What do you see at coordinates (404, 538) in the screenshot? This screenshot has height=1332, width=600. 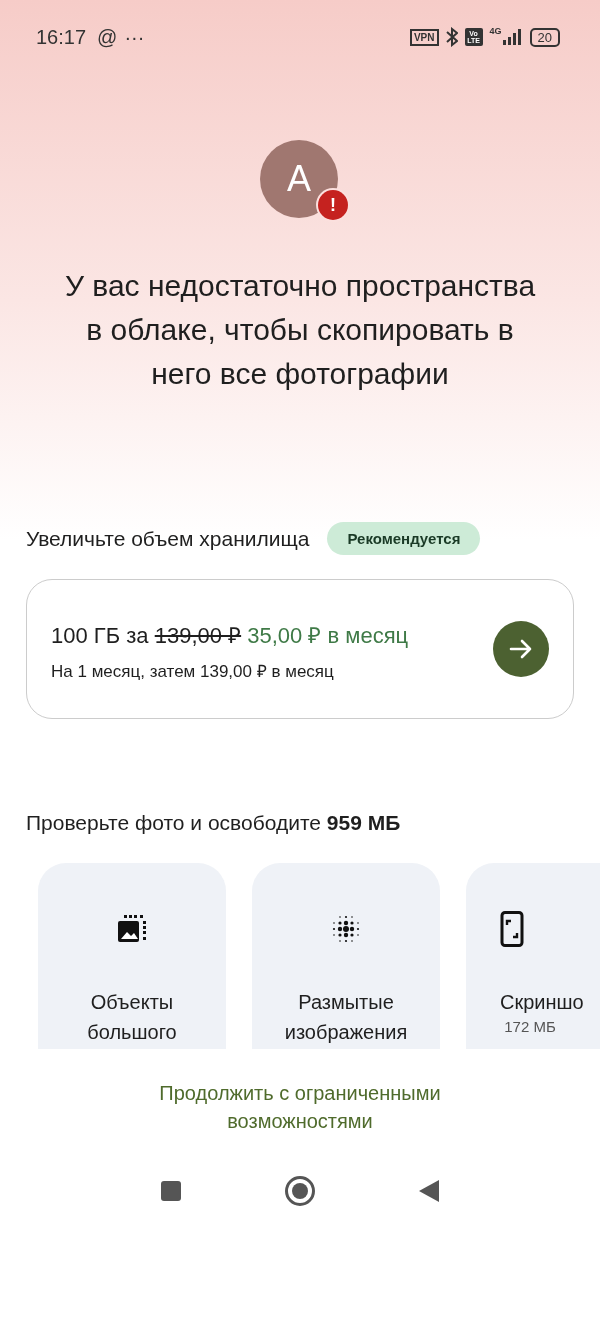 I see `recommended-badge: Рекомендуется` at bounding box center [404, 538].